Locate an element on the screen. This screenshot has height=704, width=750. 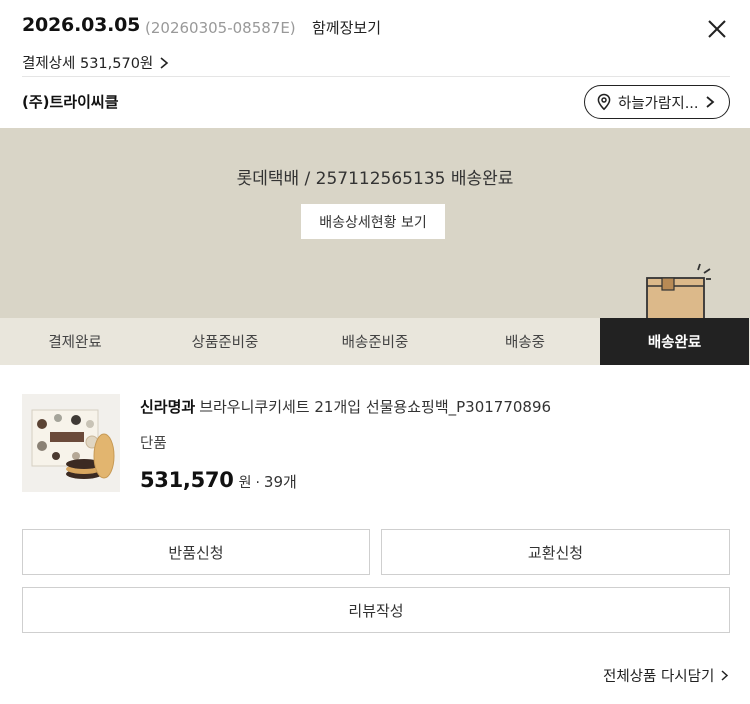
step-in-transit: 배송중 is located at coordinates (525, 343).